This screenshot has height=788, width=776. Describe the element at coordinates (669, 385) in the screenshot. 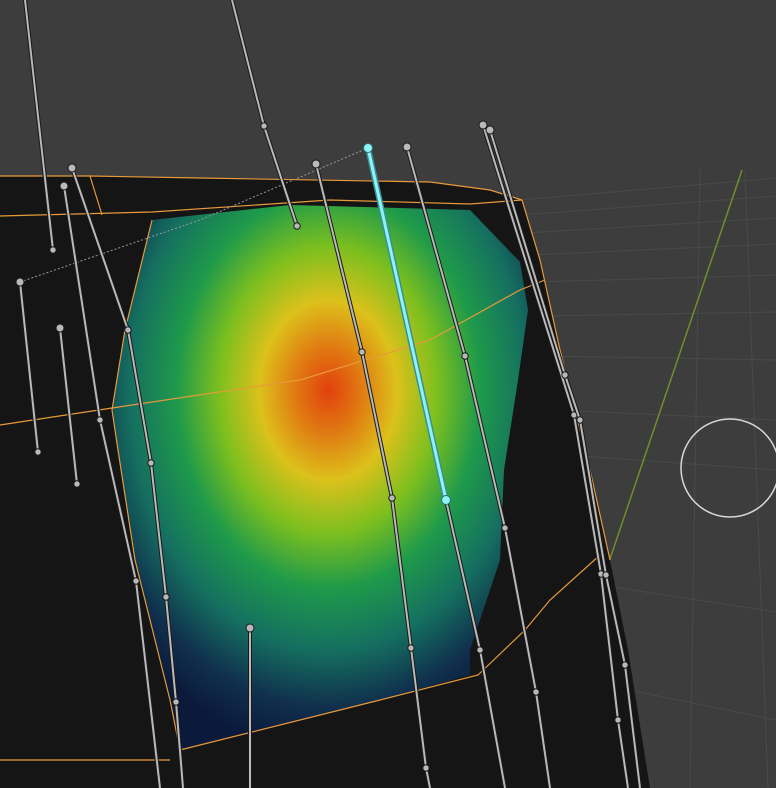

I see `y-axis-line` at that location.